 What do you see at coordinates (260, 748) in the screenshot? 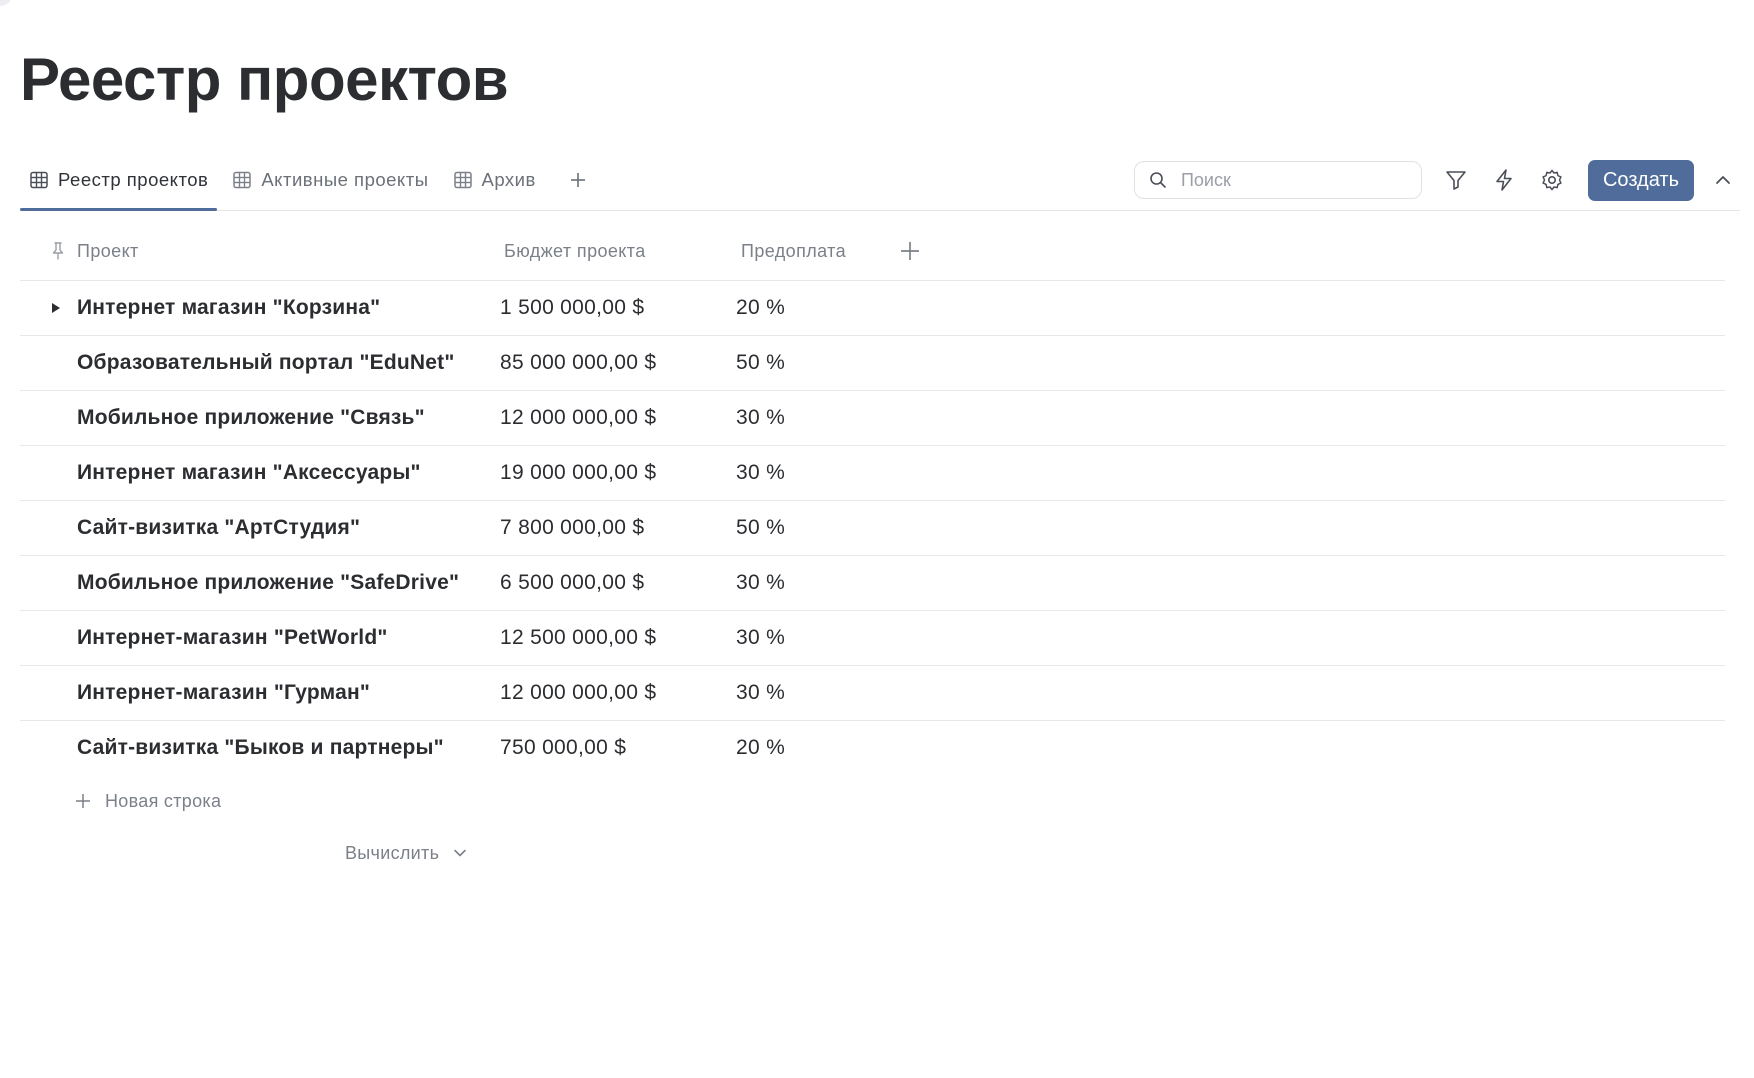
I see `project-name-cell: Сайт-визитка "Быков и партнеры"` at bounding box center [260, 748].